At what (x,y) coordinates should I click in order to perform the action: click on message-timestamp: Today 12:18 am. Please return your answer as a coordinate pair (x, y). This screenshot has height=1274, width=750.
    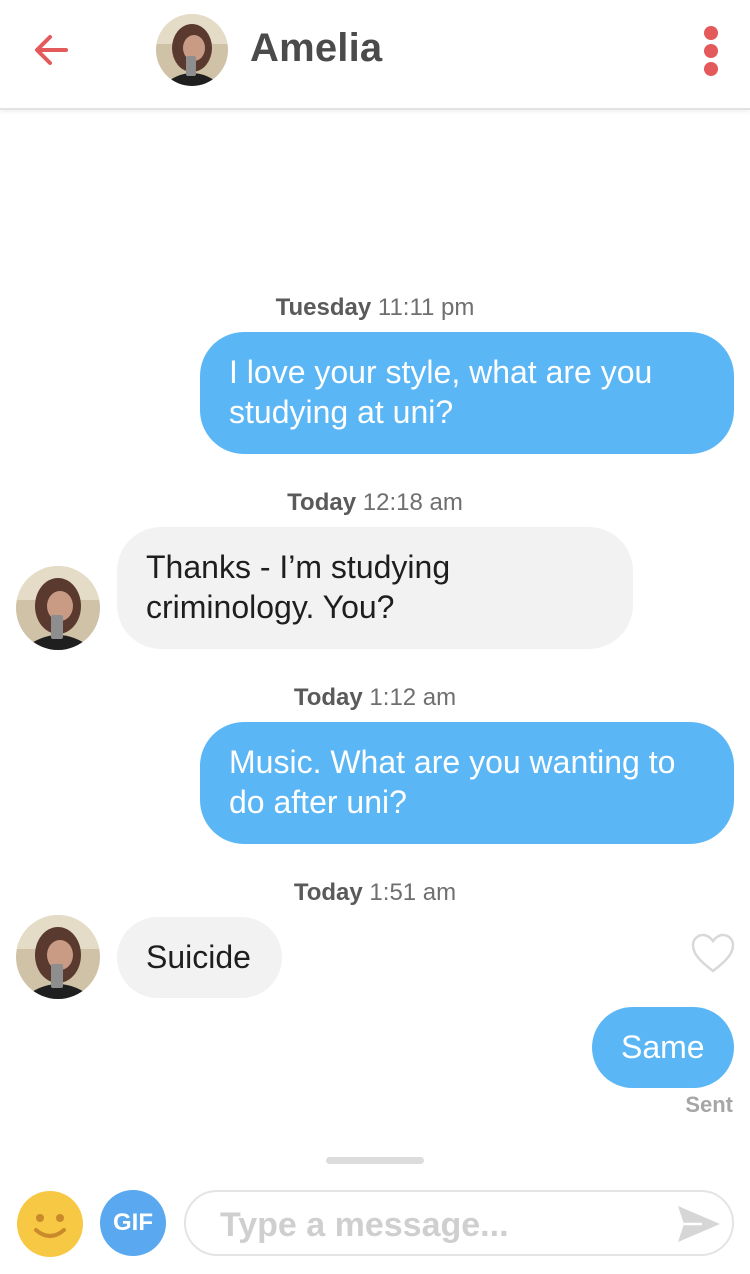
    Looking at the image, I should click on (375, 502).